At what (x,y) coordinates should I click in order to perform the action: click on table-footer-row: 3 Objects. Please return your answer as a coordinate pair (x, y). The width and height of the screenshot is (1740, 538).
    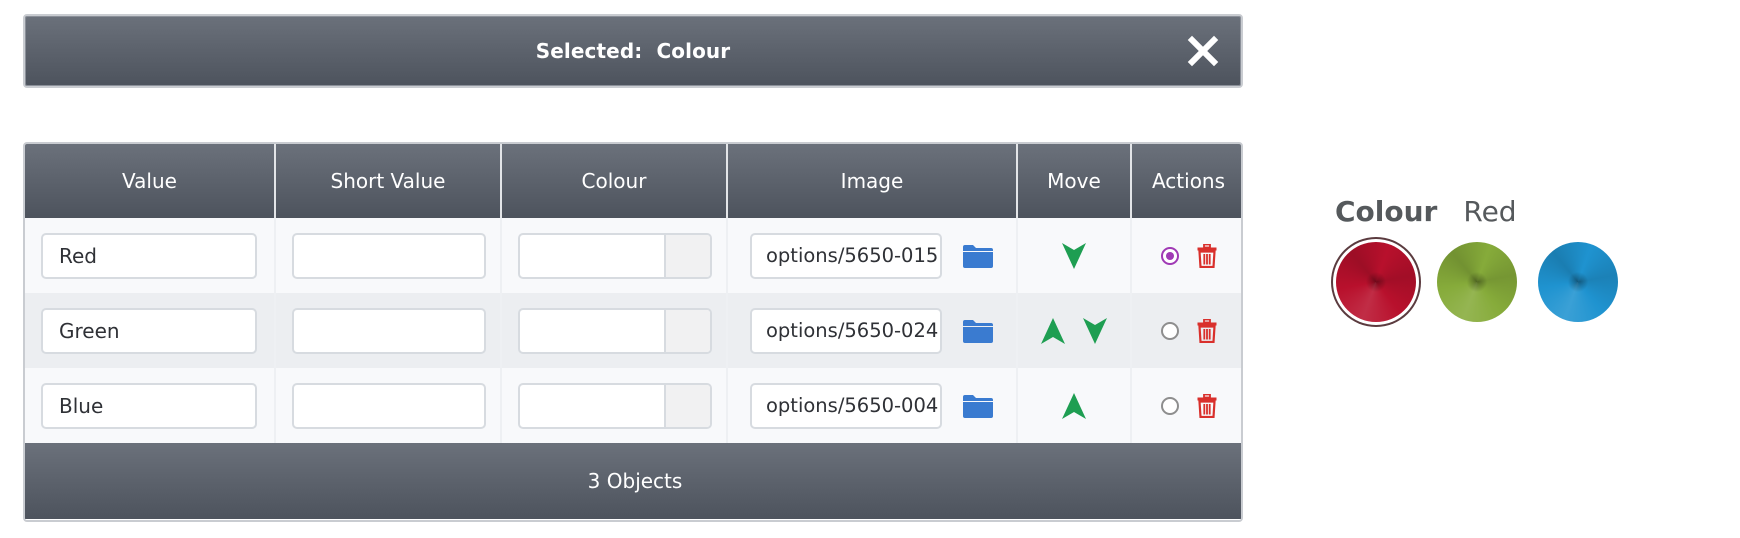
    Looking at the image, I should click on (633, 481).